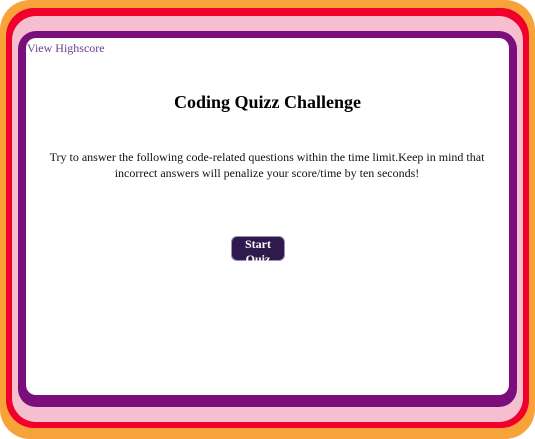 This screenshot has width=535, height=439. What do you see at coordinates (258, 251) in the screenshot?
I see `start-quiz-button: Start Quiz` at bounding box center [258, 251].